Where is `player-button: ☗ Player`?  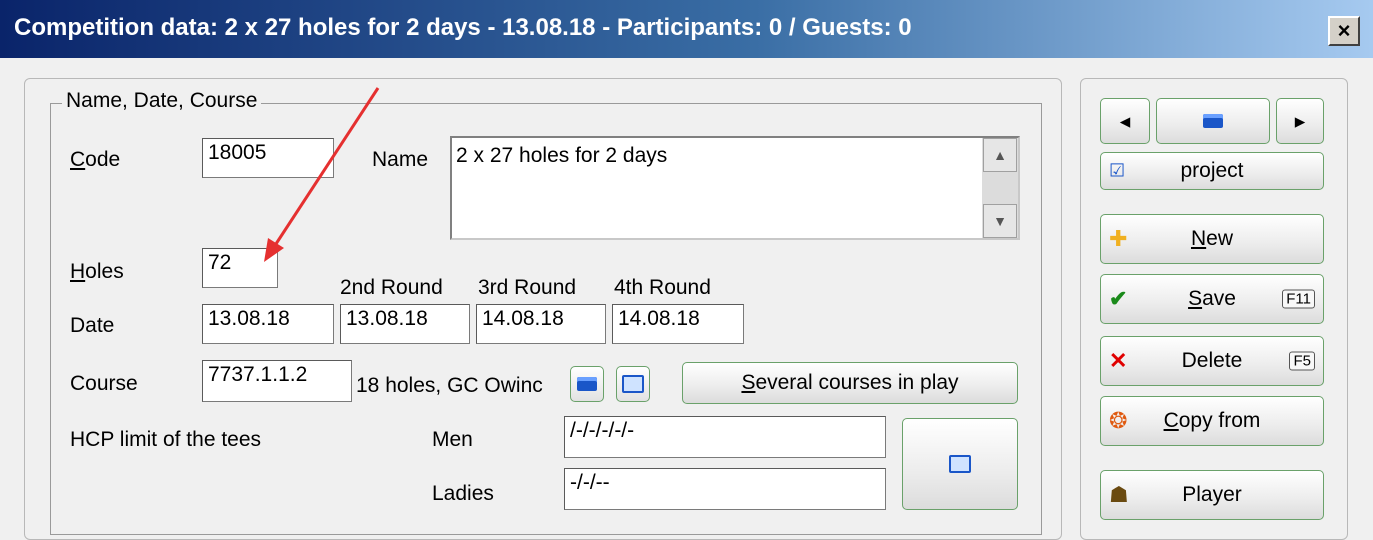 player-button: ☗ Player is located at coordinates (1212, 495).